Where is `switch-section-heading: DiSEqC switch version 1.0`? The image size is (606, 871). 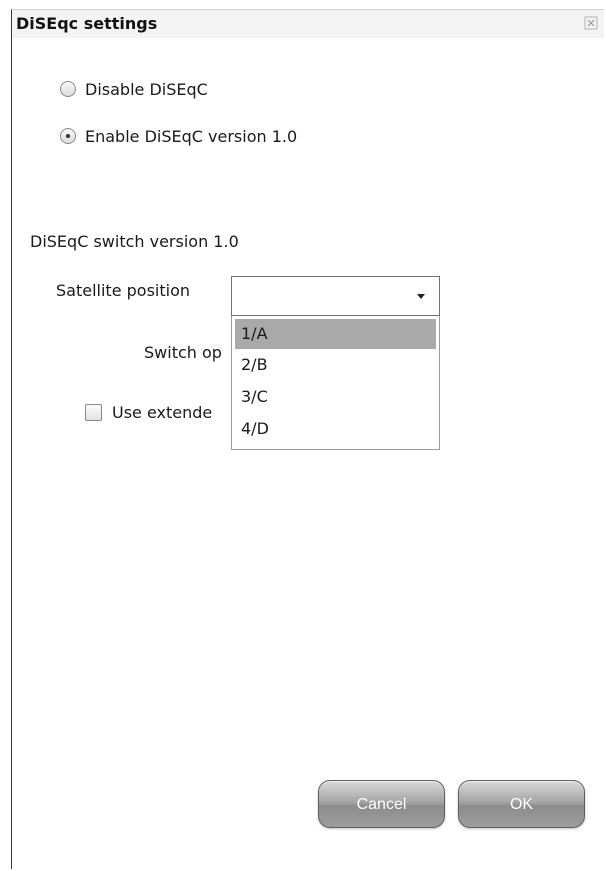 switch-section-heading: DiSEqC switch version 1.0 is located at coordinates (134, 241).